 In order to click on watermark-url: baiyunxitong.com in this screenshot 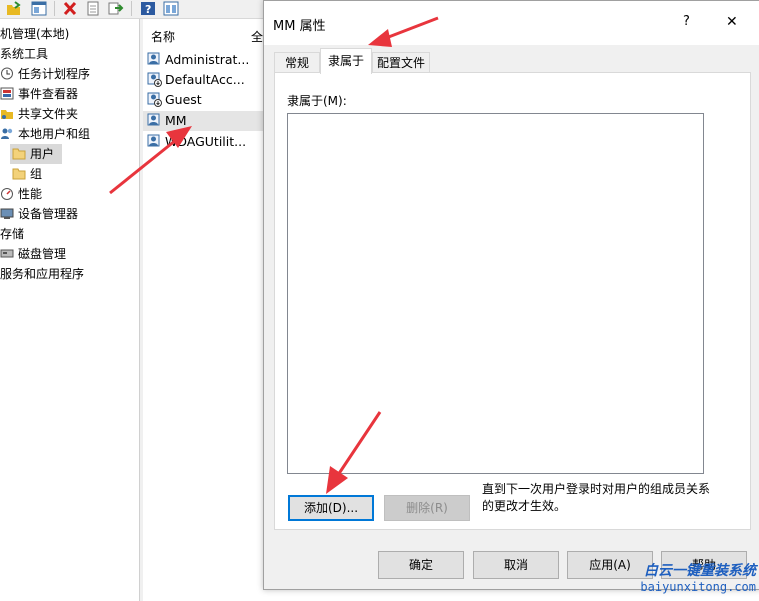, I will do `click(698, 587)`.